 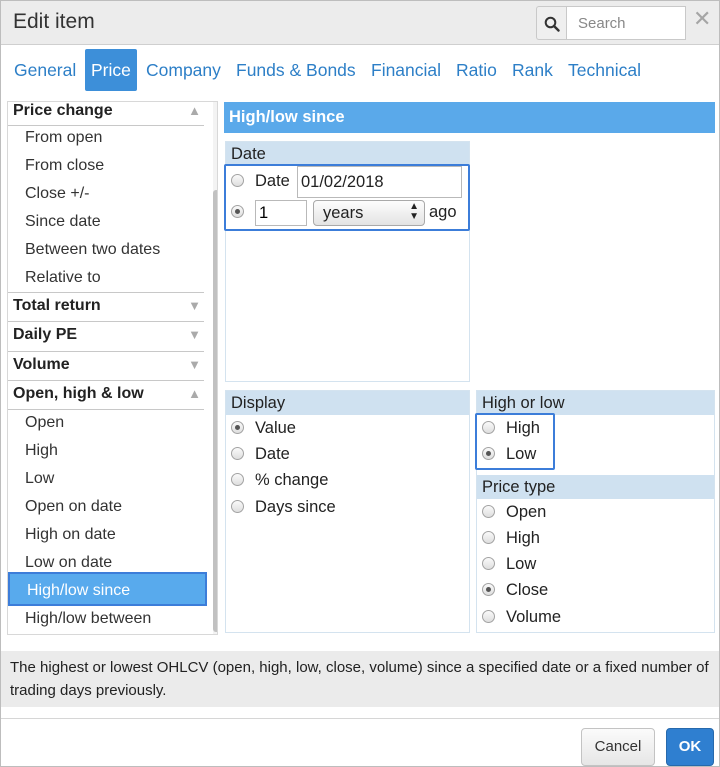 I want to click on group-label: Total return, so click(x=57, y=305).